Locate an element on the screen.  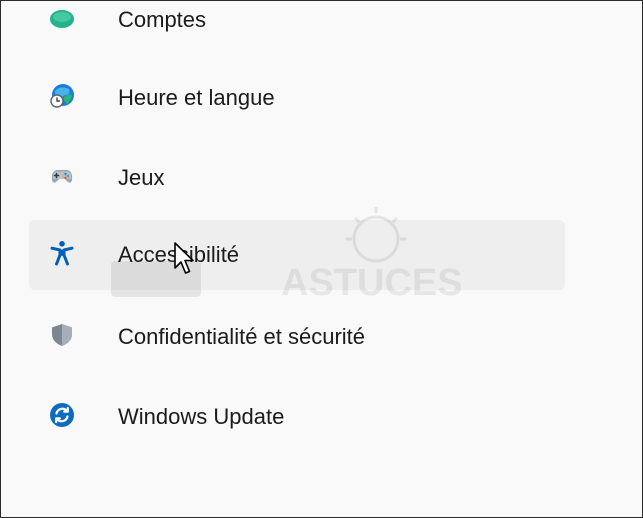
account-icon is located at coordinates (62, 19).